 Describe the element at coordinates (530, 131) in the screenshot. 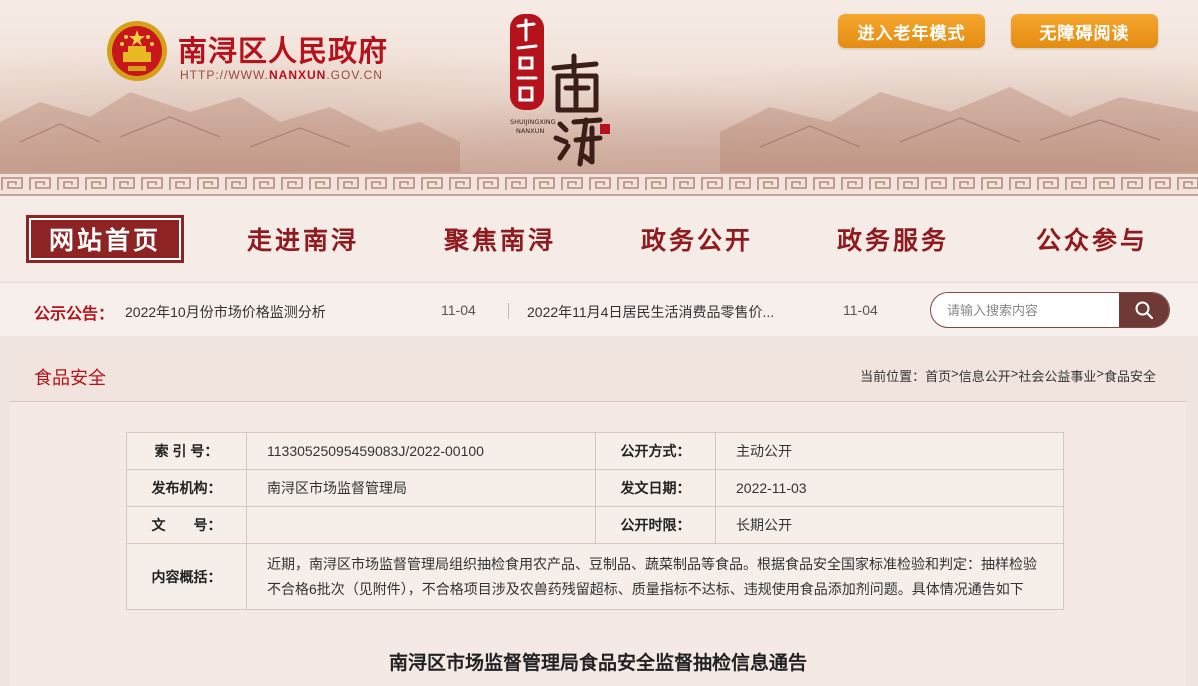

I see `logo-brand-en-2: NANXUN` at that location.